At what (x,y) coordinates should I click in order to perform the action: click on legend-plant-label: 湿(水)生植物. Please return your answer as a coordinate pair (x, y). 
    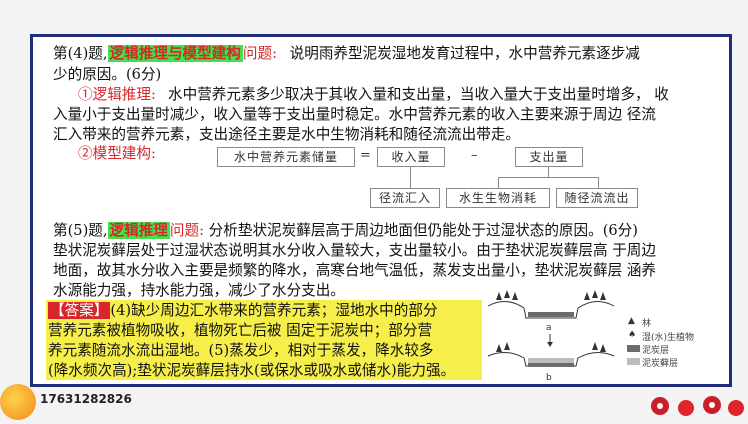
    Looking at the image, I should click on (668, 338).